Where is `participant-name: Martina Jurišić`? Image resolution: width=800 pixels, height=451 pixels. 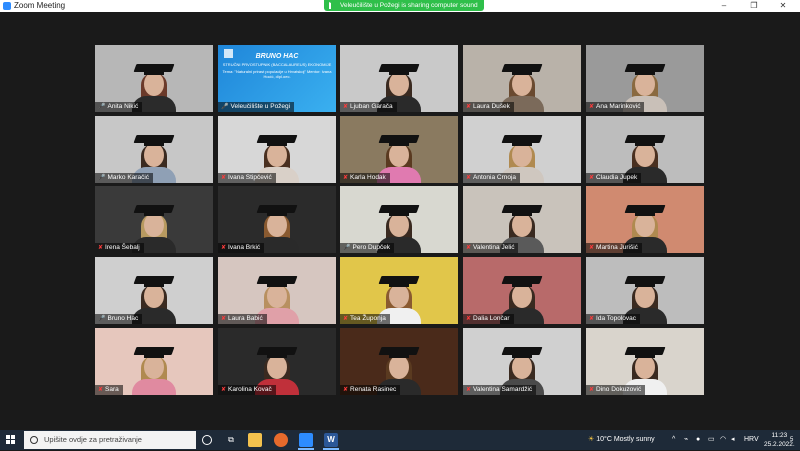
participant-name: Martina Jurišić is located at coordinates (617, 247).